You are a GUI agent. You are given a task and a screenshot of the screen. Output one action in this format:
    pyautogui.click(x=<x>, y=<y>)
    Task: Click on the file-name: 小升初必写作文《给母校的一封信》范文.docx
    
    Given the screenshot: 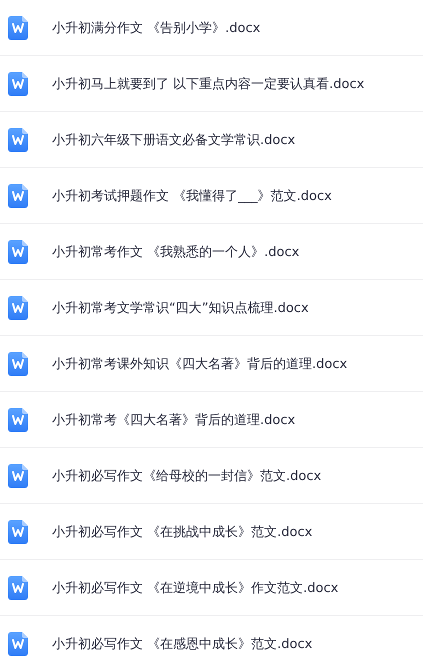 What is the action you would take?
    pyautogui.click(x=187, y=476)
    